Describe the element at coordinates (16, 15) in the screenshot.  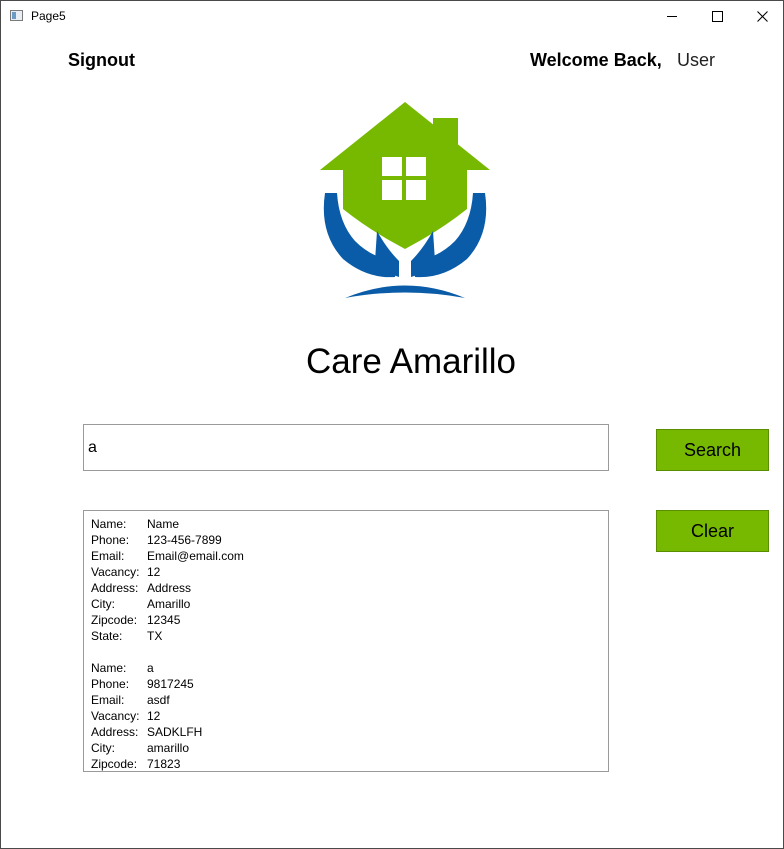
I see `app-icon` at that location.